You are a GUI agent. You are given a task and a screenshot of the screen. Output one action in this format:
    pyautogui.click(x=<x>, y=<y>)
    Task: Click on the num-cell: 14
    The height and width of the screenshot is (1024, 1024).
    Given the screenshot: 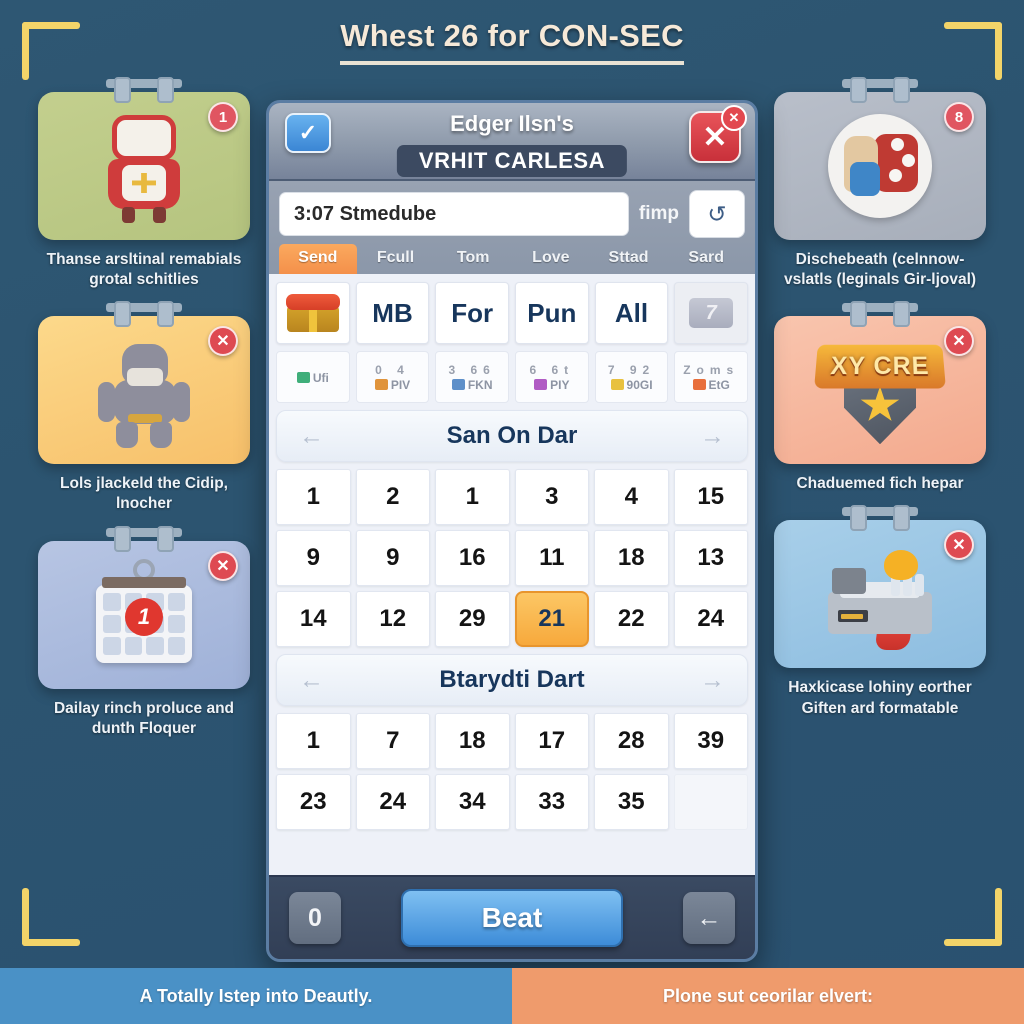 What is the action you would take?
    pyautogui.click(x=313, y=619)
    